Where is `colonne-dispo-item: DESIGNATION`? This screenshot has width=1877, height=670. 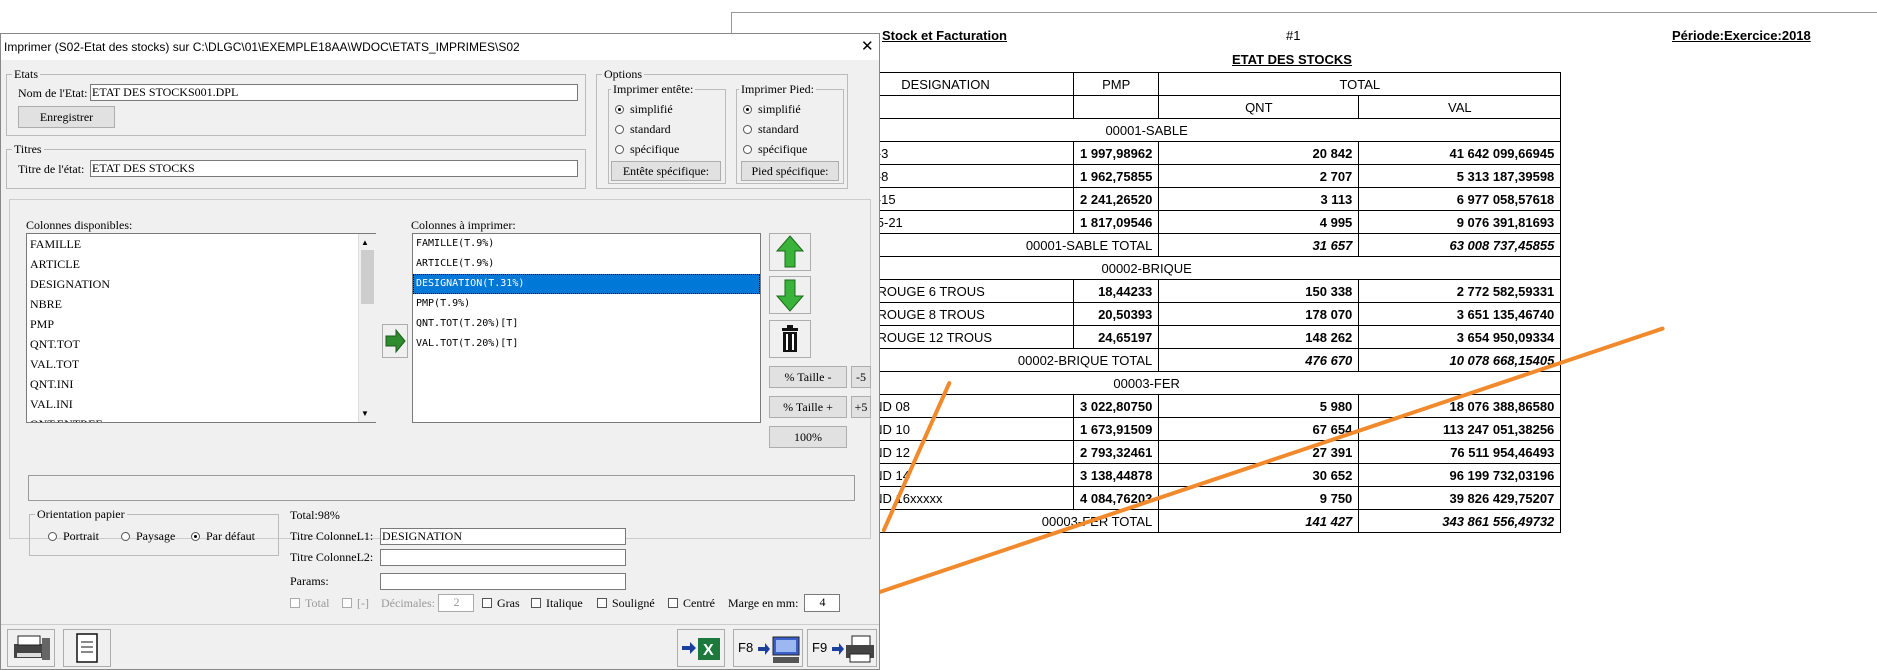 colonne-dispo-item: DESIGNATION is located at coordinates (201, 284).